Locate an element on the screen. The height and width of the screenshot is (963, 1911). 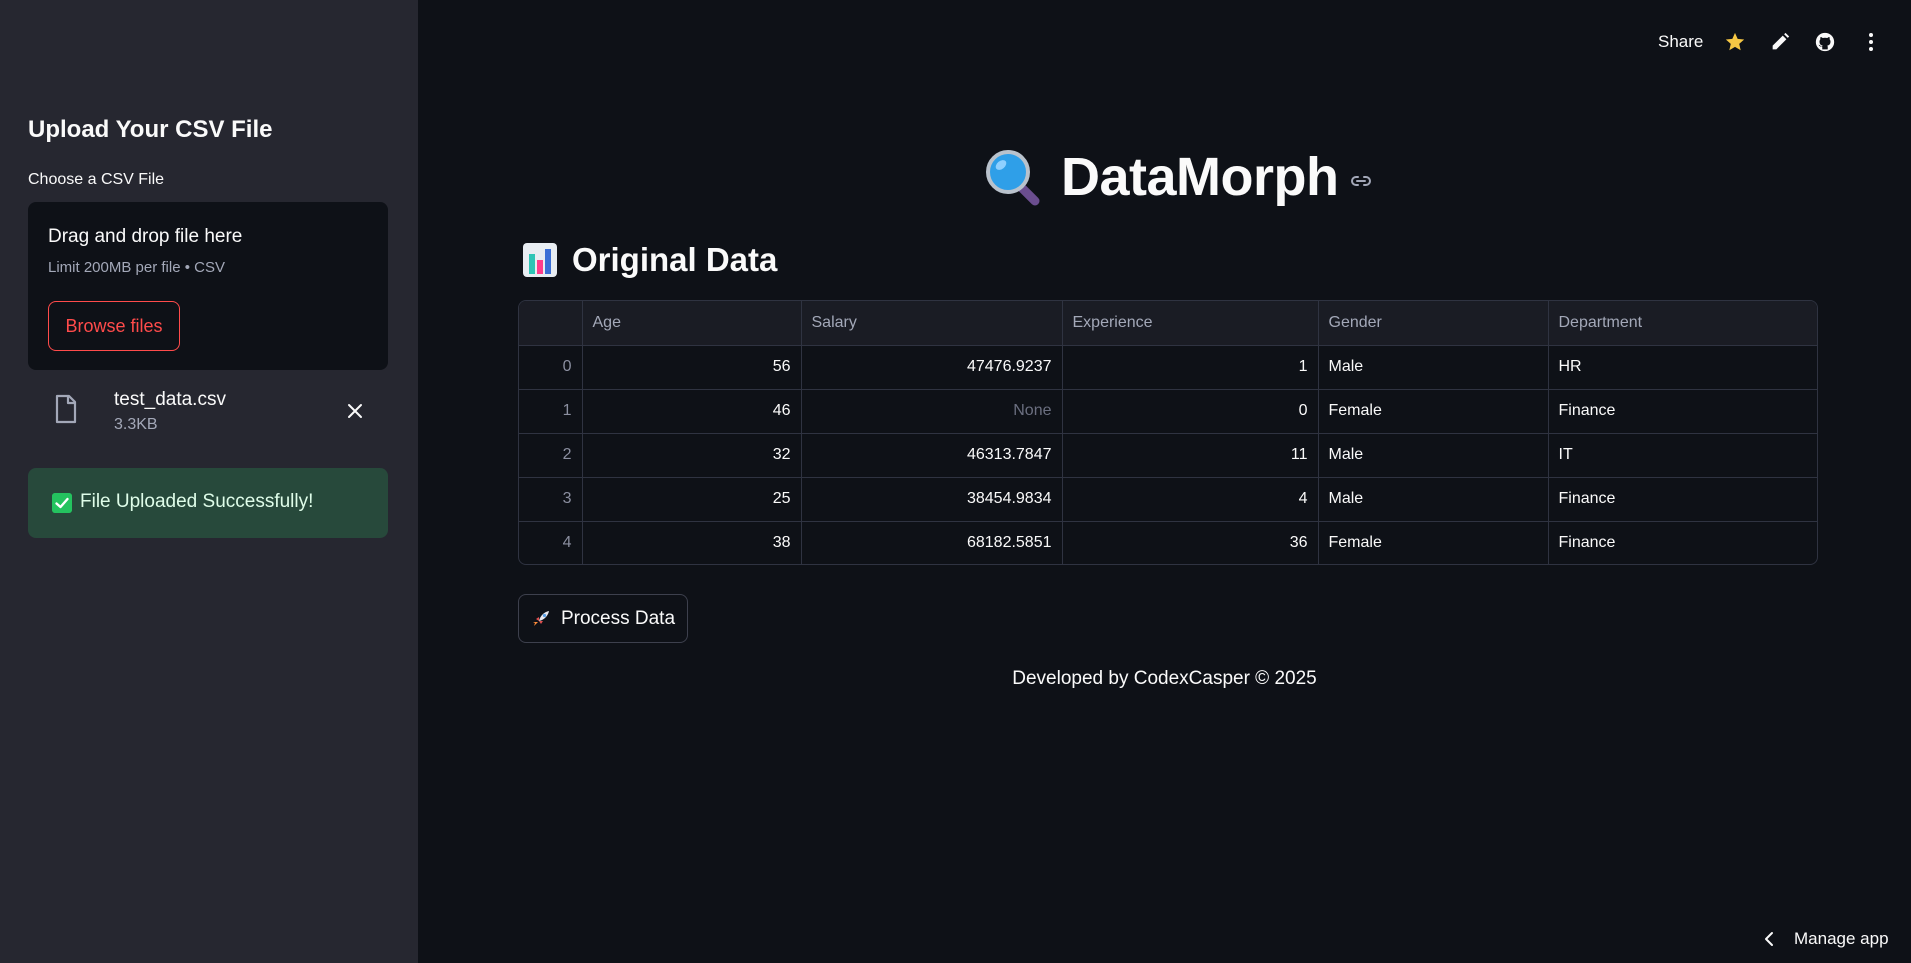
uploader-label: Choose a CSV File is located at coordinates (96, 179).